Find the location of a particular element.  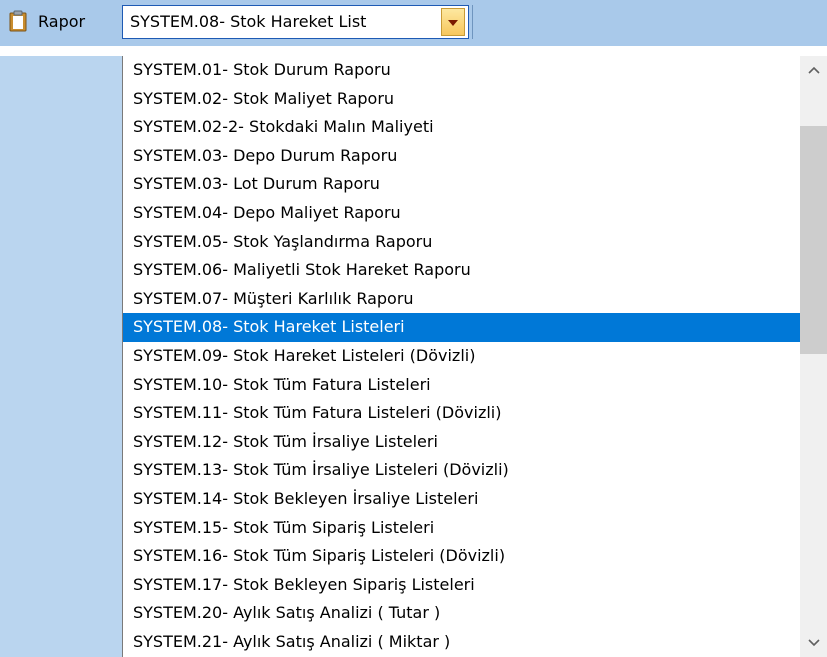

report-option: SYSTEM.07- Müşteri Karlılık Raporu is located at coordinates (461, 299).